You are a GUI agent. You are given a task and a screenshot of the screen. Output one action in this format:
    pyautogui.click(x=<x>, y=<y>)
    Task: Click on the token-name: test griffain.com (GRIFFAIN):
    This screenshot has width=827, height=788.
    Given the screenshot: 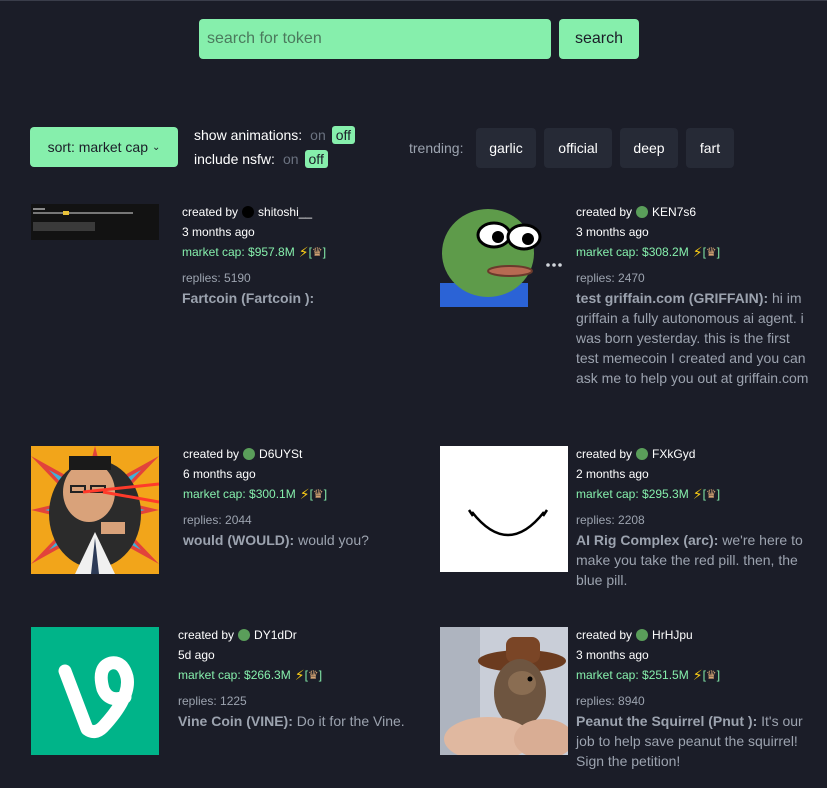 What is the action you would take?
    pyautogui.click(x=672, y=298)
    